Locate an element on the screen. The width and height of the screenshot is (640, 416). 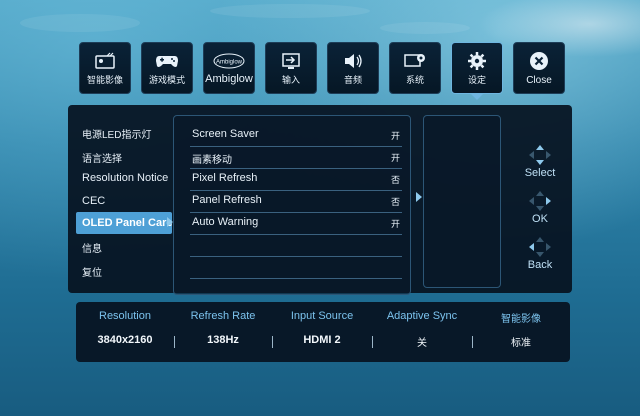
system-gear-icon is located at coordinates (415, 61).